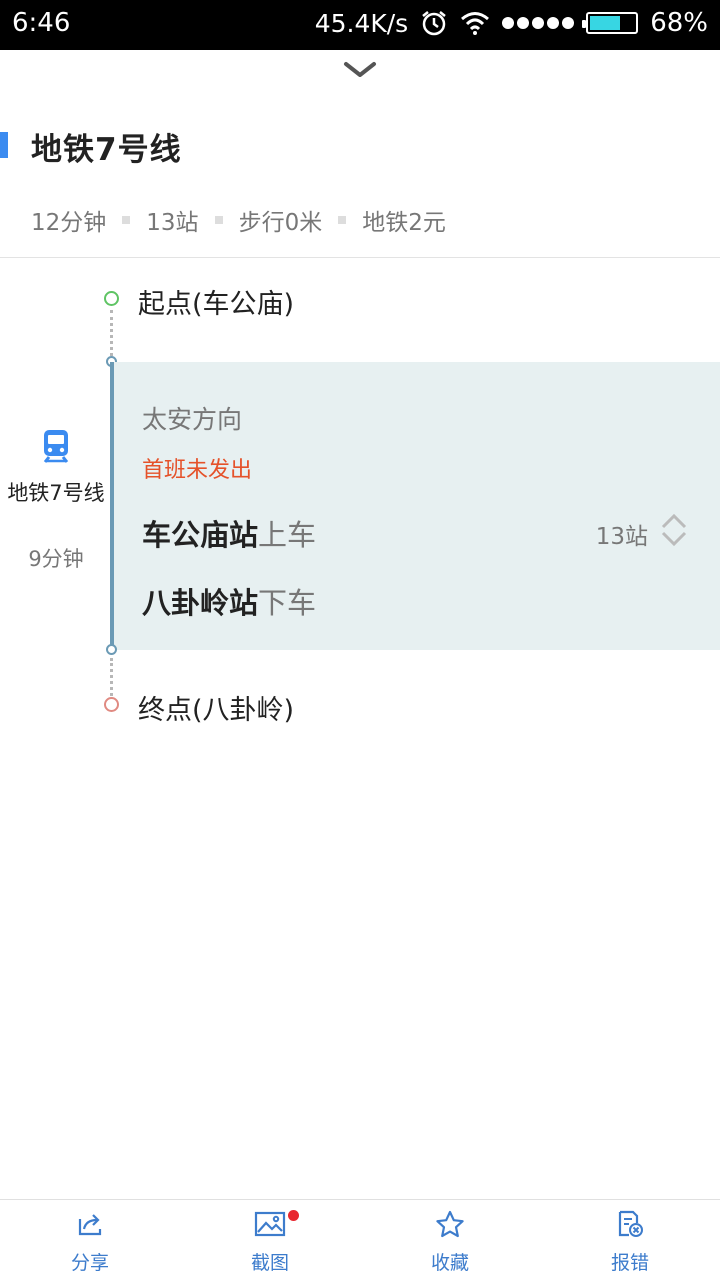  I want to click on walk-connector-end, so click(111, 677).